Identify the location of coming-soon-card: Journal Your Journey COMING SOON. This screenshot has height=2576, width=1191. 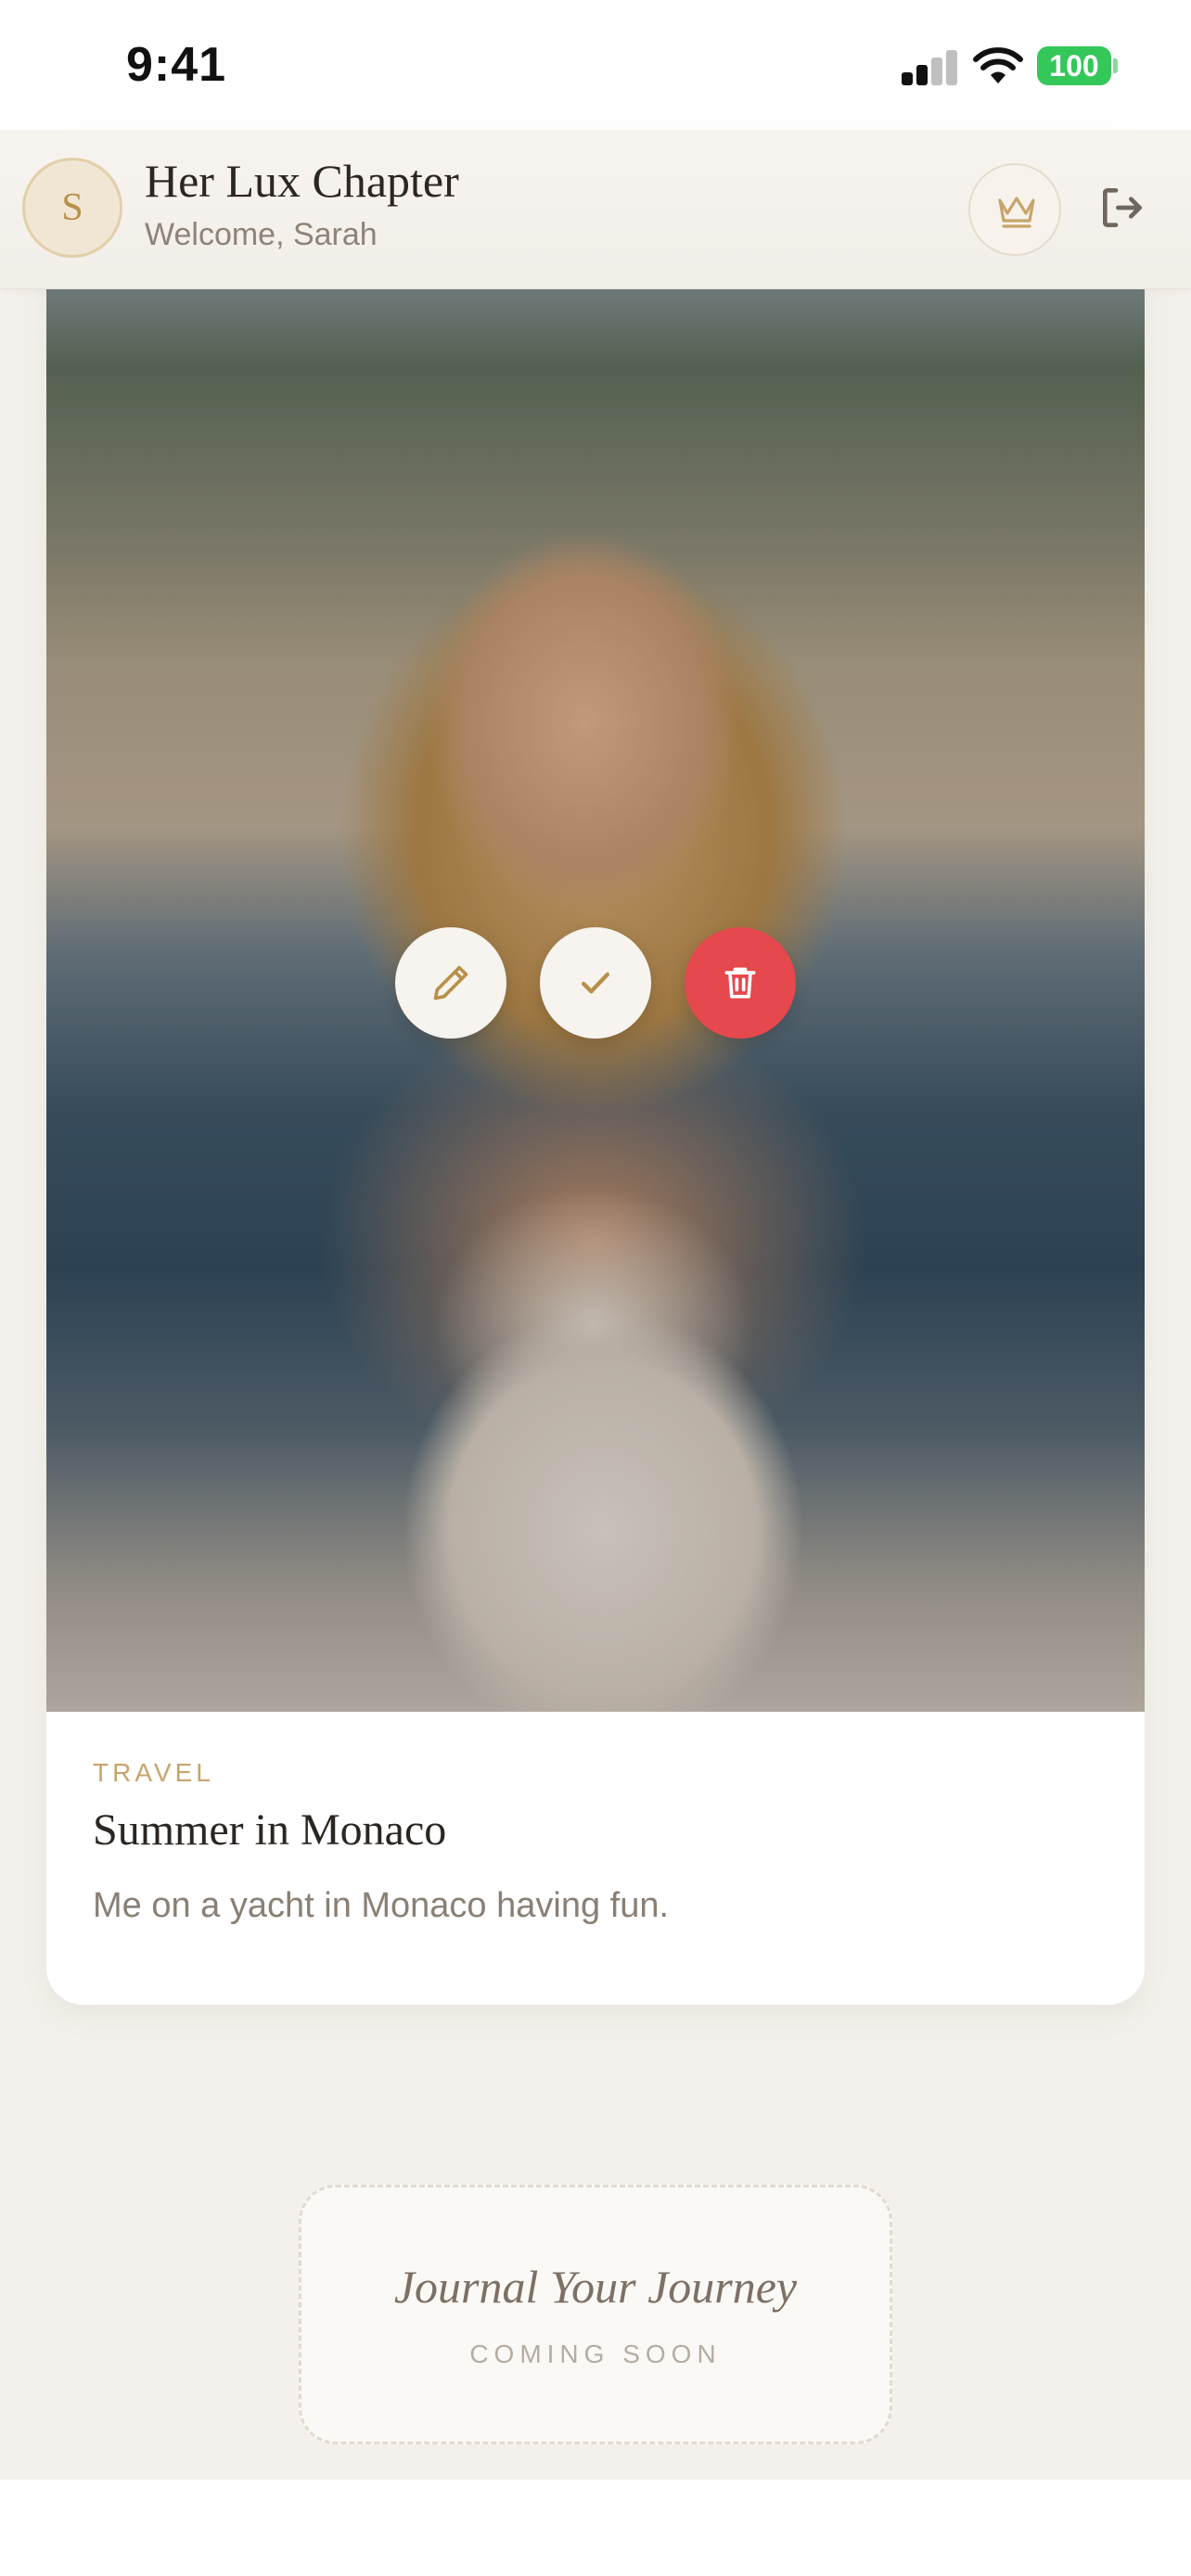
(595, 2314).